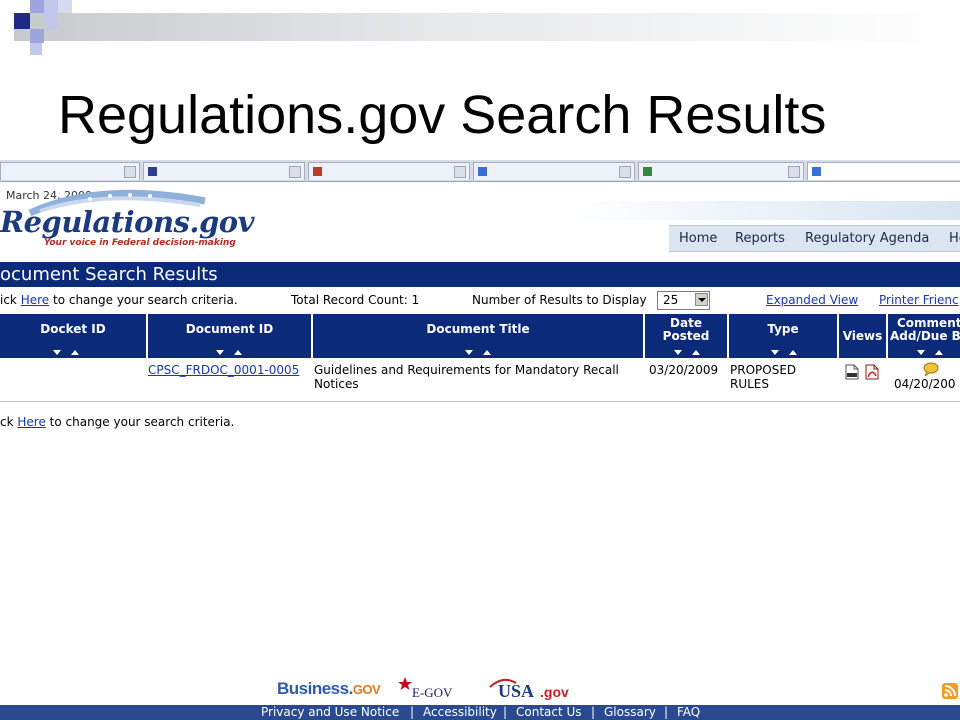 The image size is (960, 720). I want to click on col-comment-label-line2: Add/Due B, so click(925, 336).